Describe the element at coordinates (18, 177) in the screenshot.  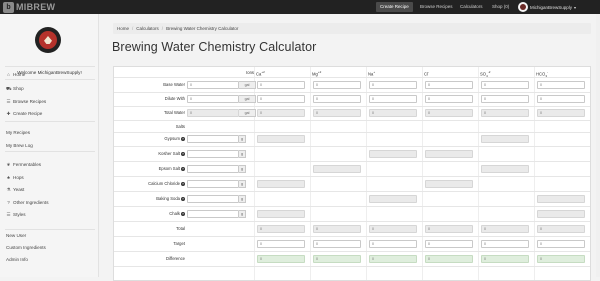
I see `sidebar-item-label: Hops` at that location.